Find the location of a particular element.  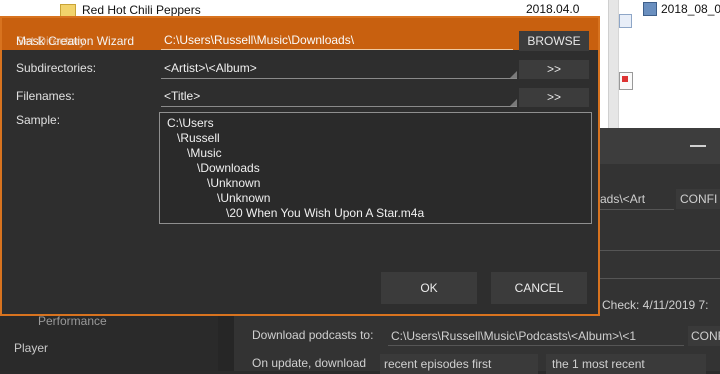

last-check-text: Check: 4/11/2019 7: is located at coordinates (655, 305).